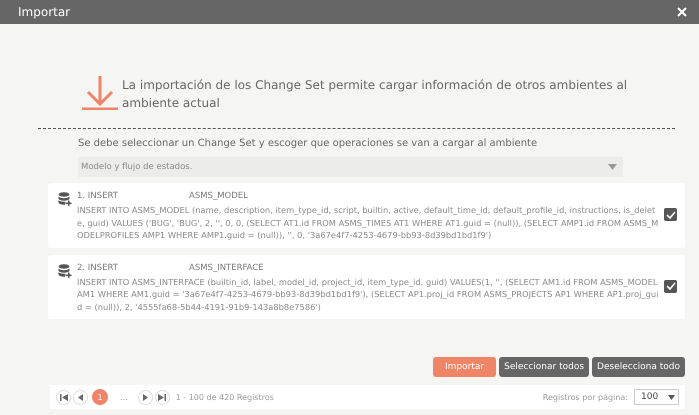  Describe the element at coordinates (656, 397) in the screenshot. I see `per-page-dropdown: 100` at that location.